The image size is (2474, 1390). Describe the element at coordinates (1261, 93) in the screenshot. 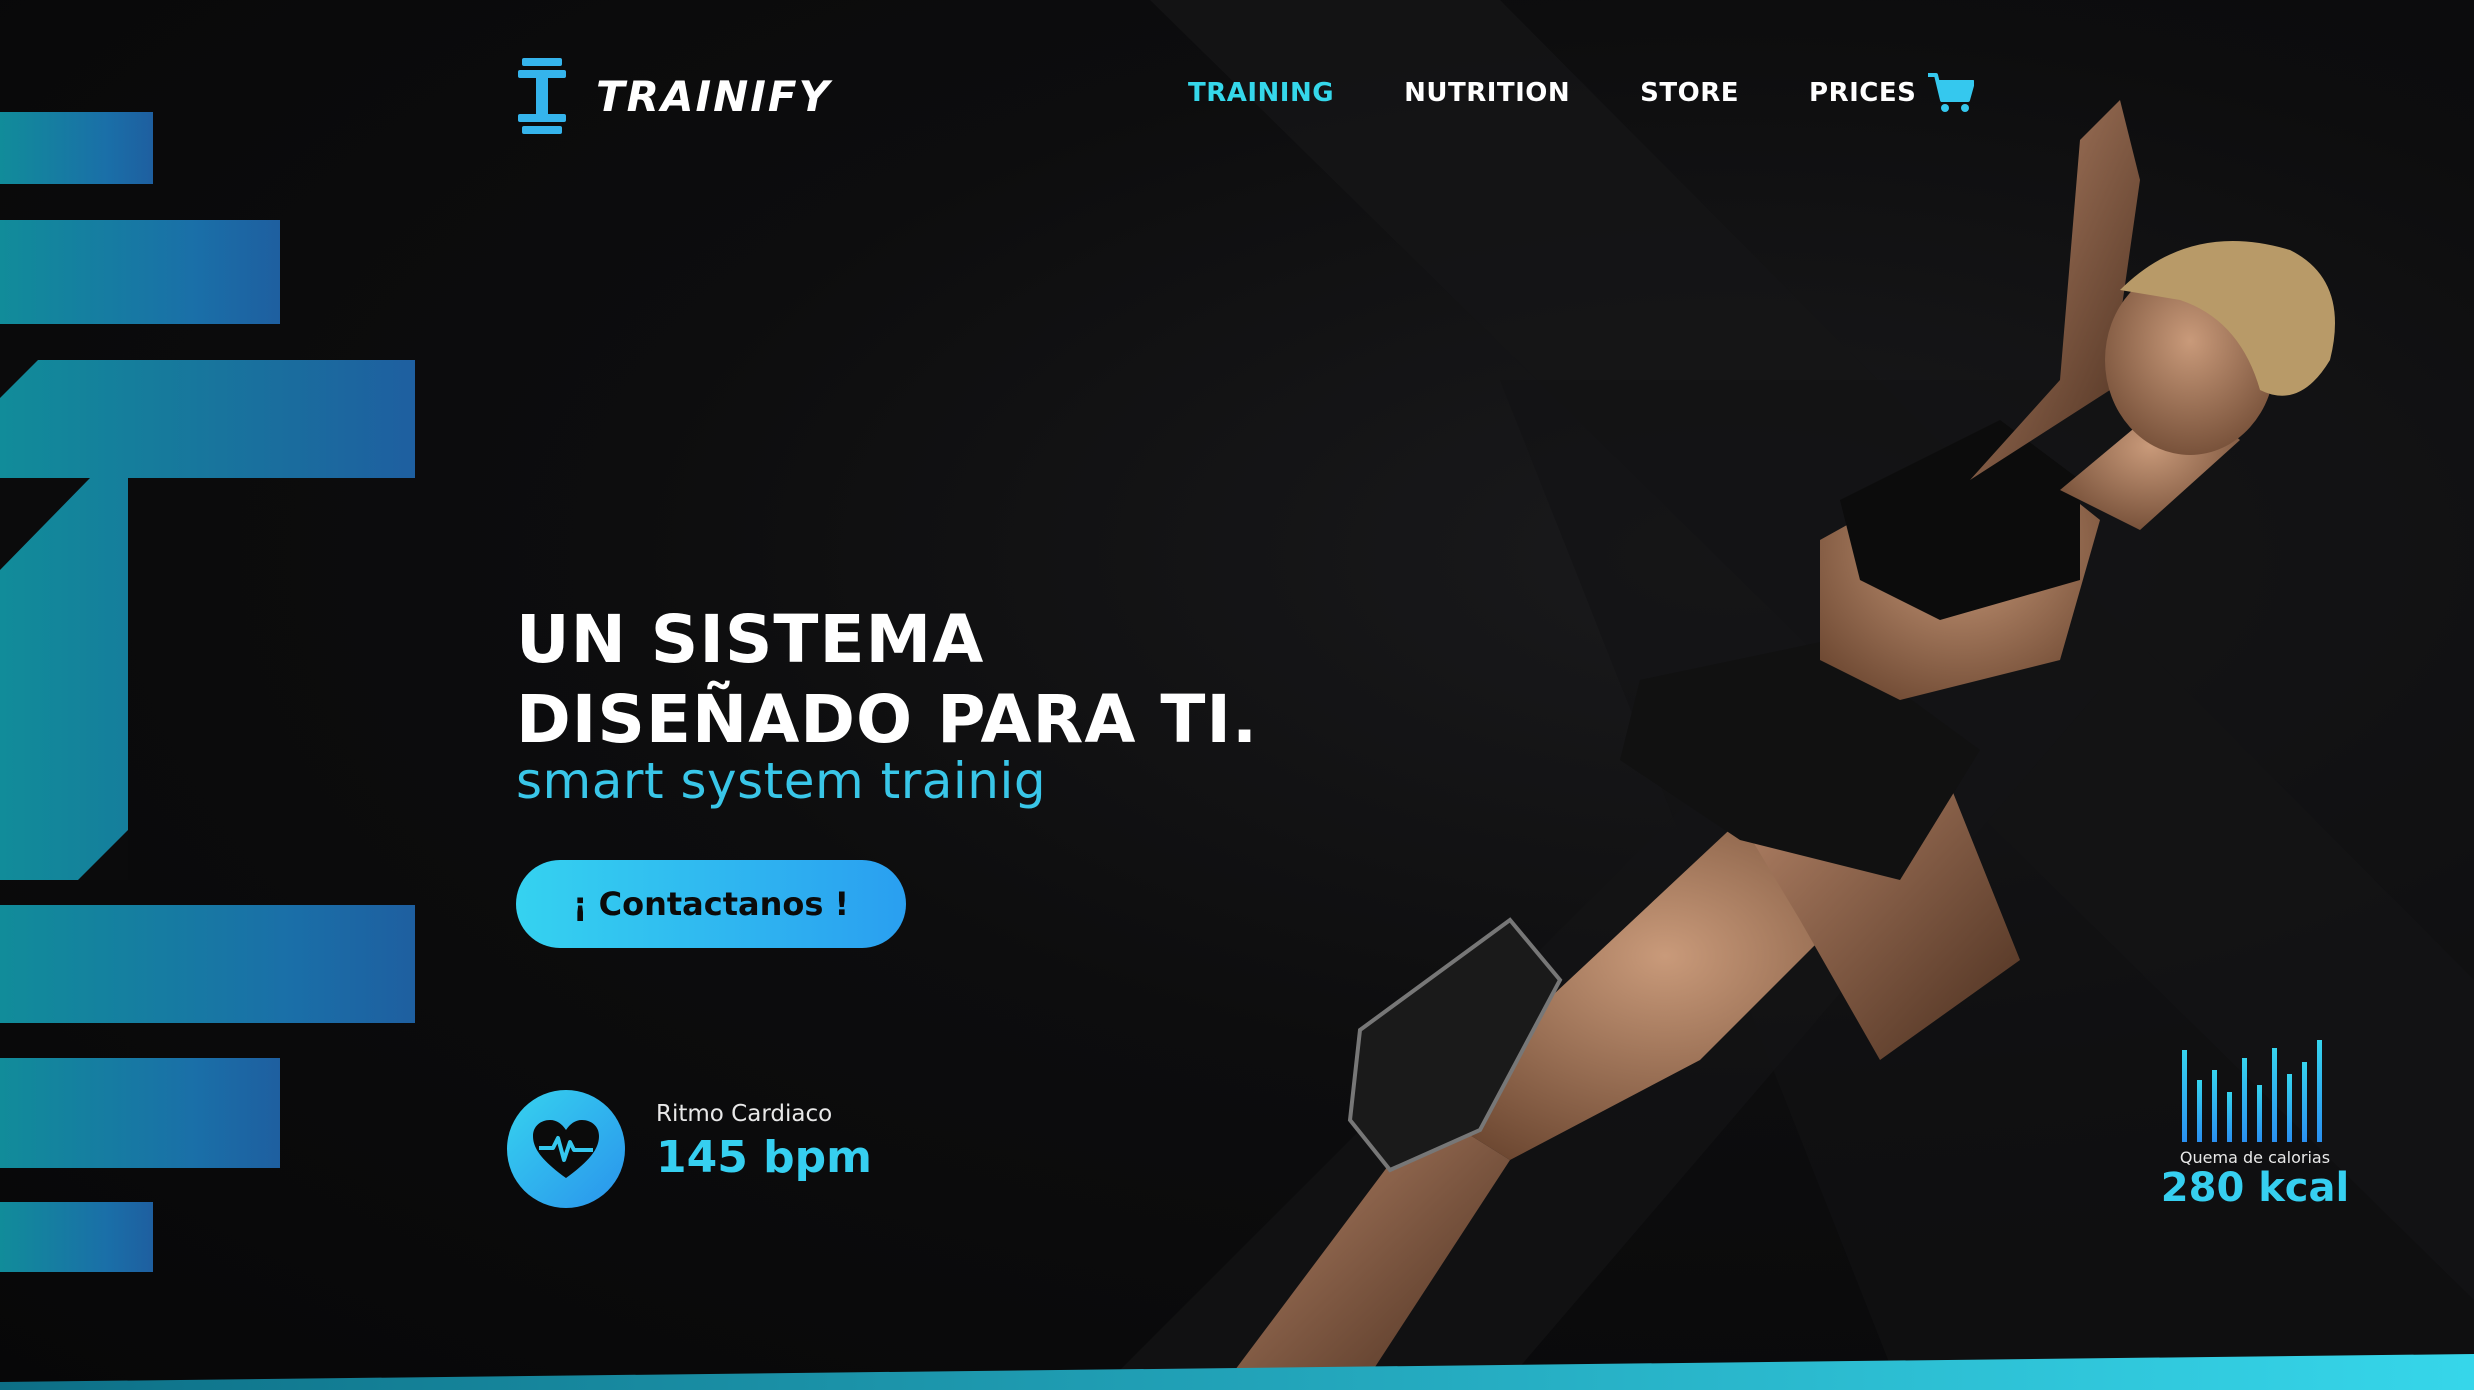

I see `nav-item-training: TRAINING` at that location.